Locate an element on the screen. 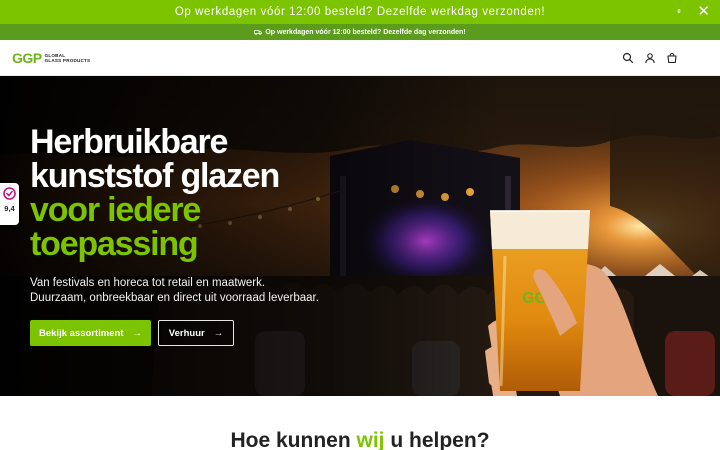  help-title-part-1: Hoe kunnen is located at coordinates (293, 439).